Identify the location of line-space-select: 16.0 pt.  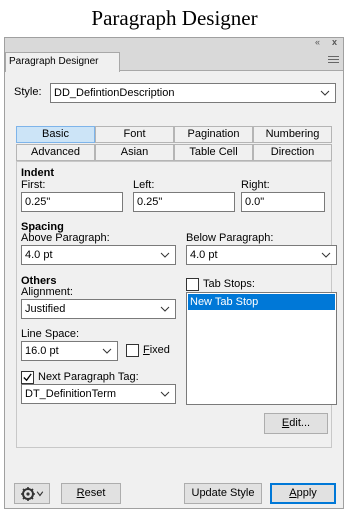
(69, 351).